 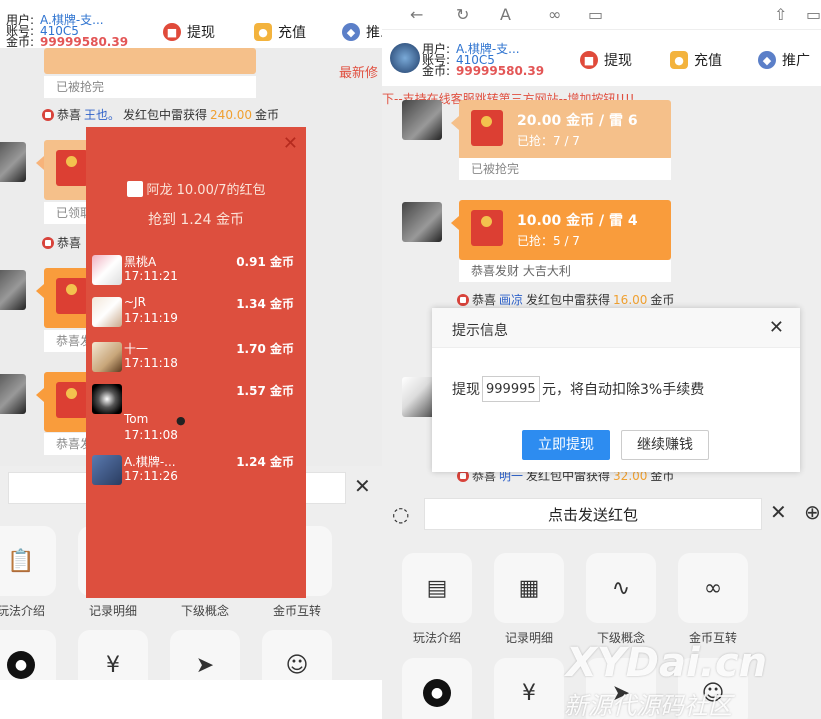 I want to click on bookmark-icon: ▭, so click(x=595, y=14).